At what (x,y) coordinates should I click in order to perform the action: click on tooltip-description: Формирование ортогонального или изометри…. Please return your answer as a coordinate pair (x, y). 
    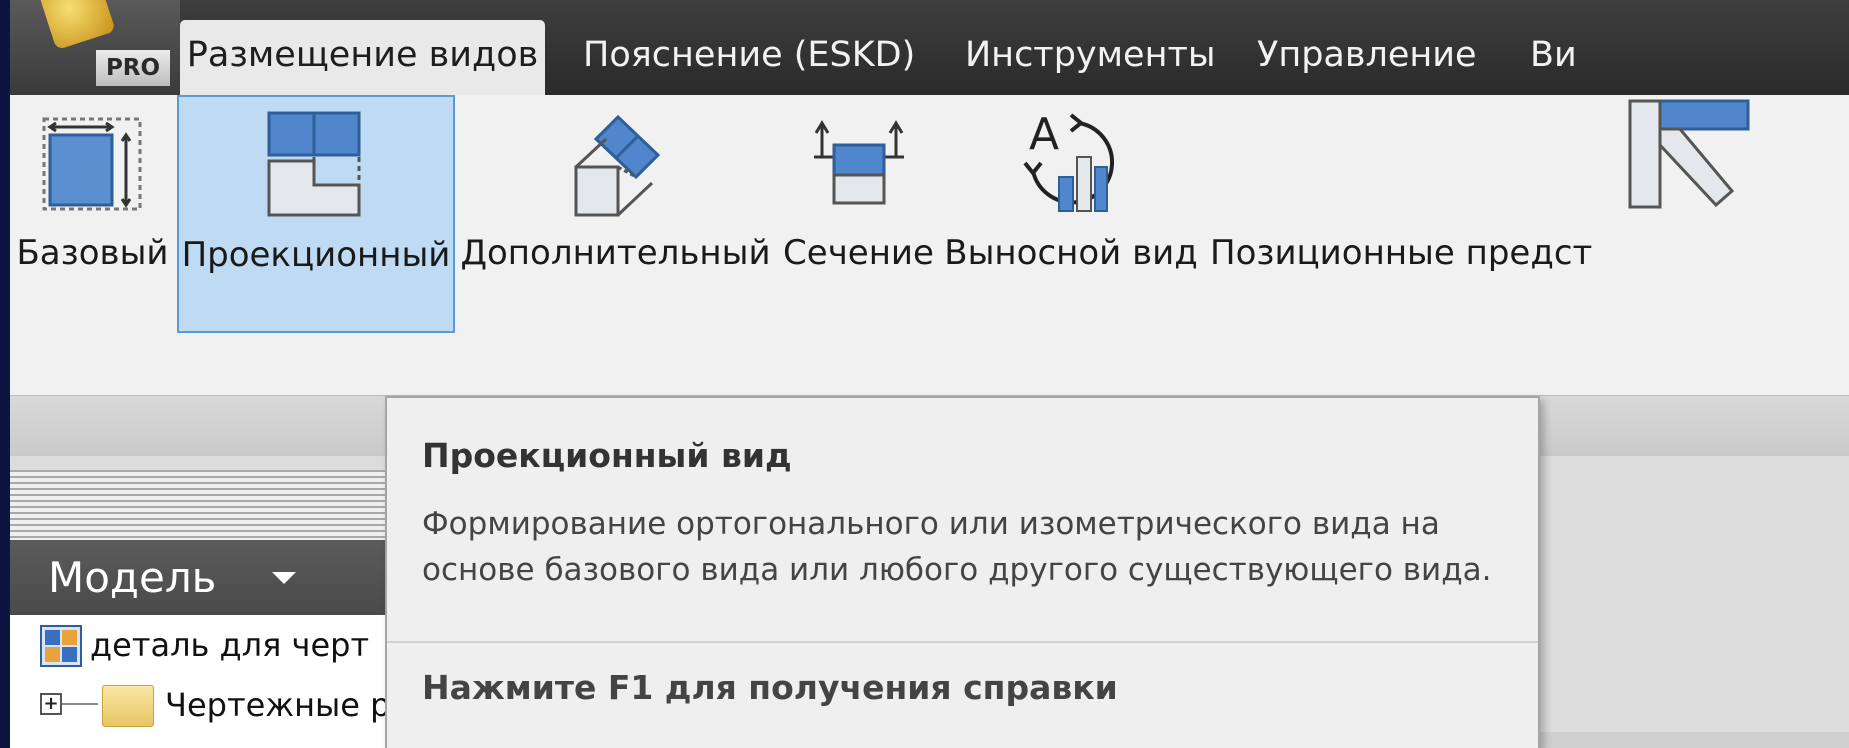
    Looking at the image, I should click on (972, 547).